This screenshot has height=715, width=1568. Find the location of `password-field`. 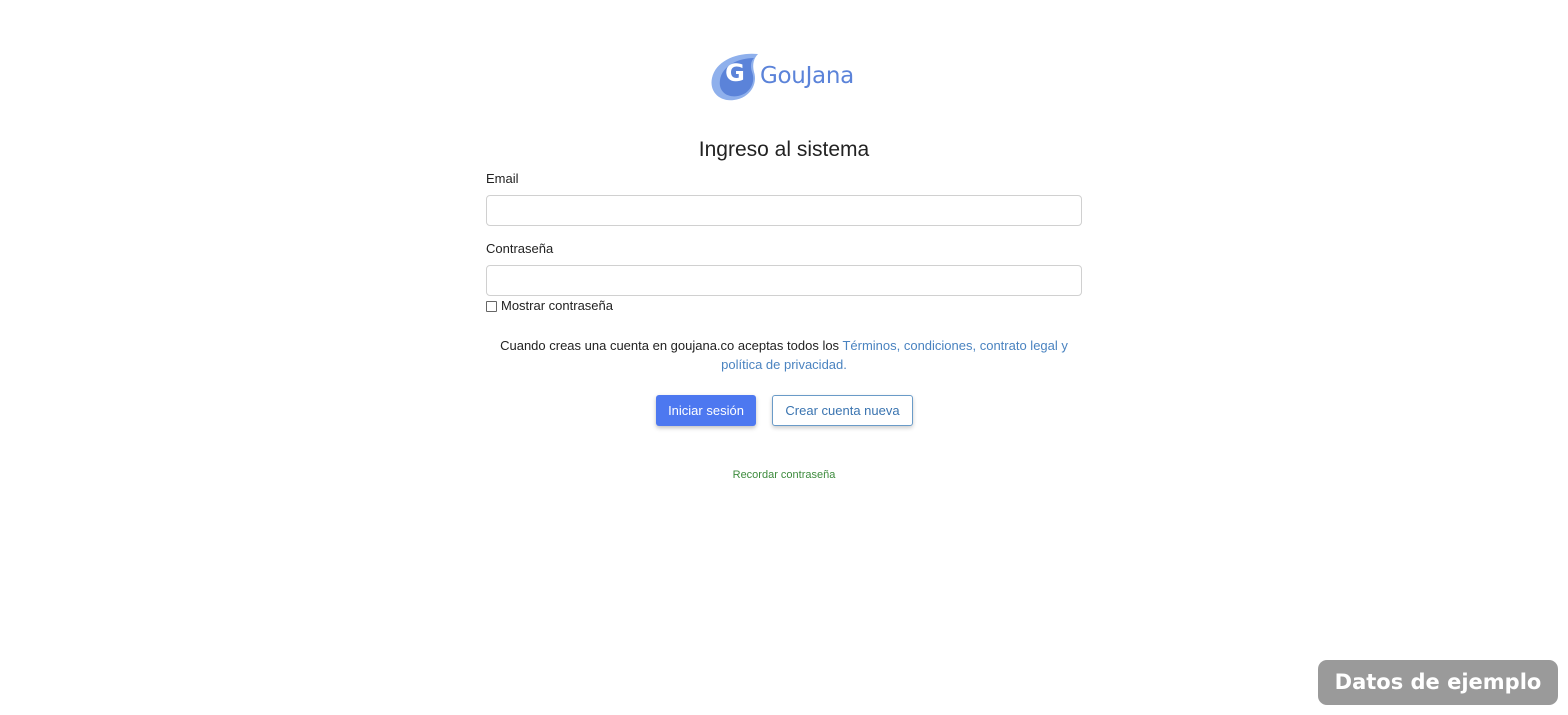

password-field is located at coordinates (784, 280).